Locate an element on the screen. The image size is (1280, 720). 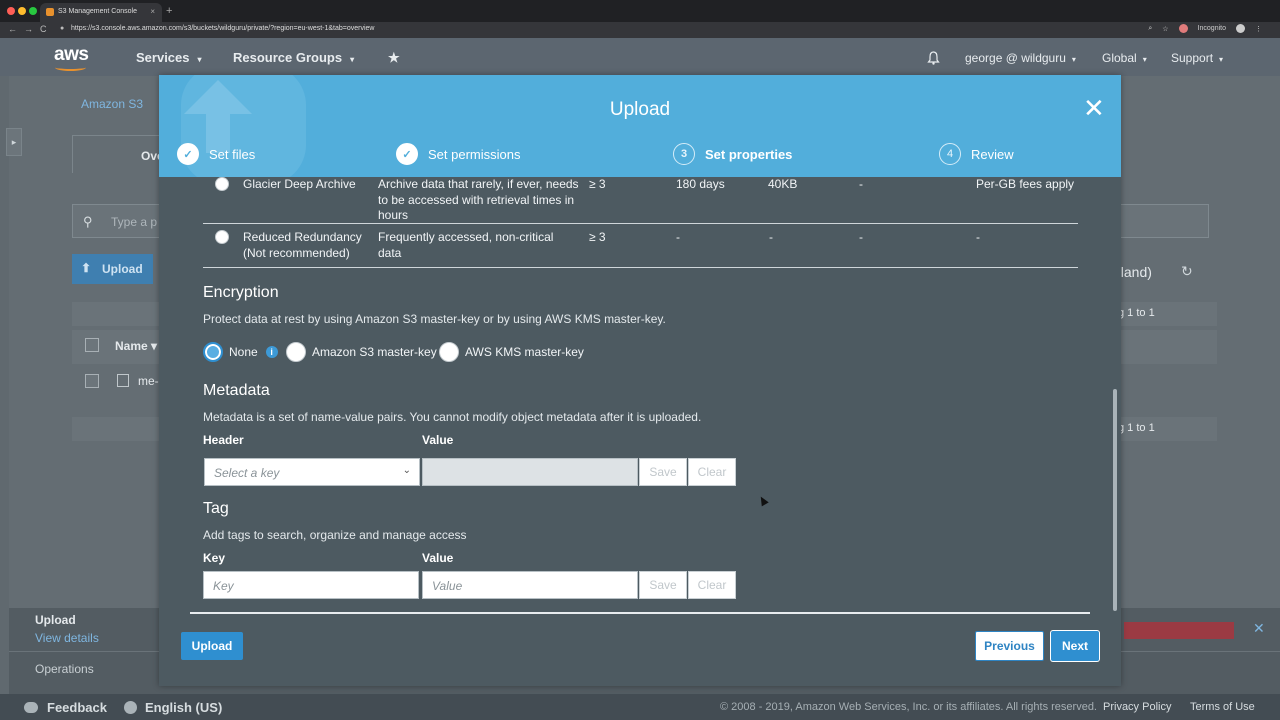
language-selector: English (US) is located at coordinates (173, 707).